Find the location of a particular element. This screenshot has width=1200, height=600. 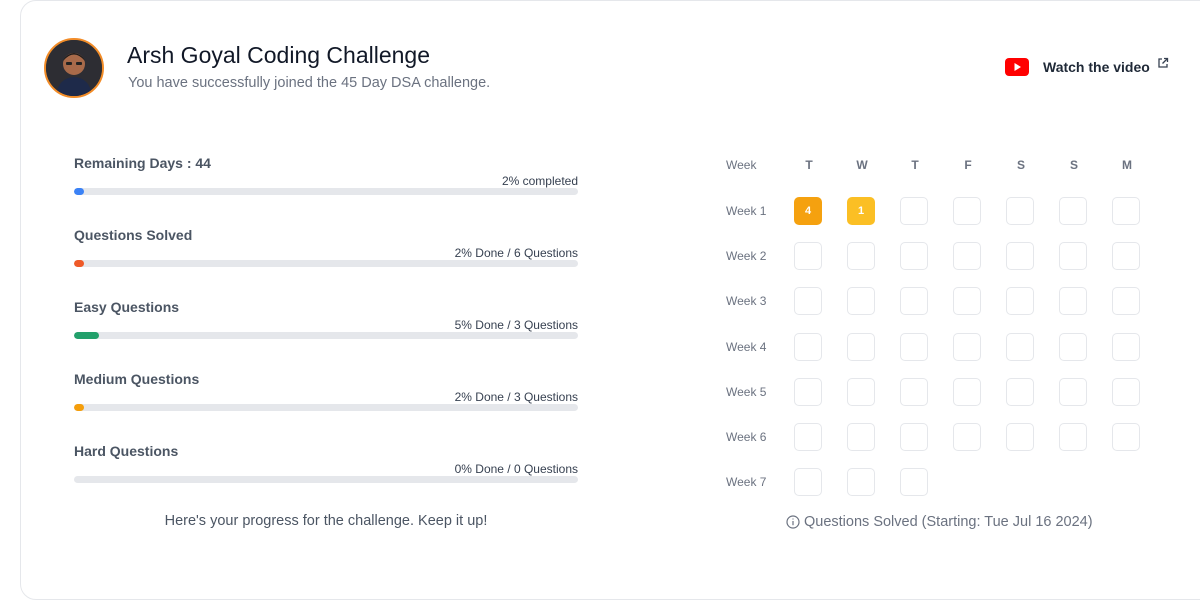

progress-remaining-days: Remaining Days : 44 2% completed is located at coordinates (326, 180).